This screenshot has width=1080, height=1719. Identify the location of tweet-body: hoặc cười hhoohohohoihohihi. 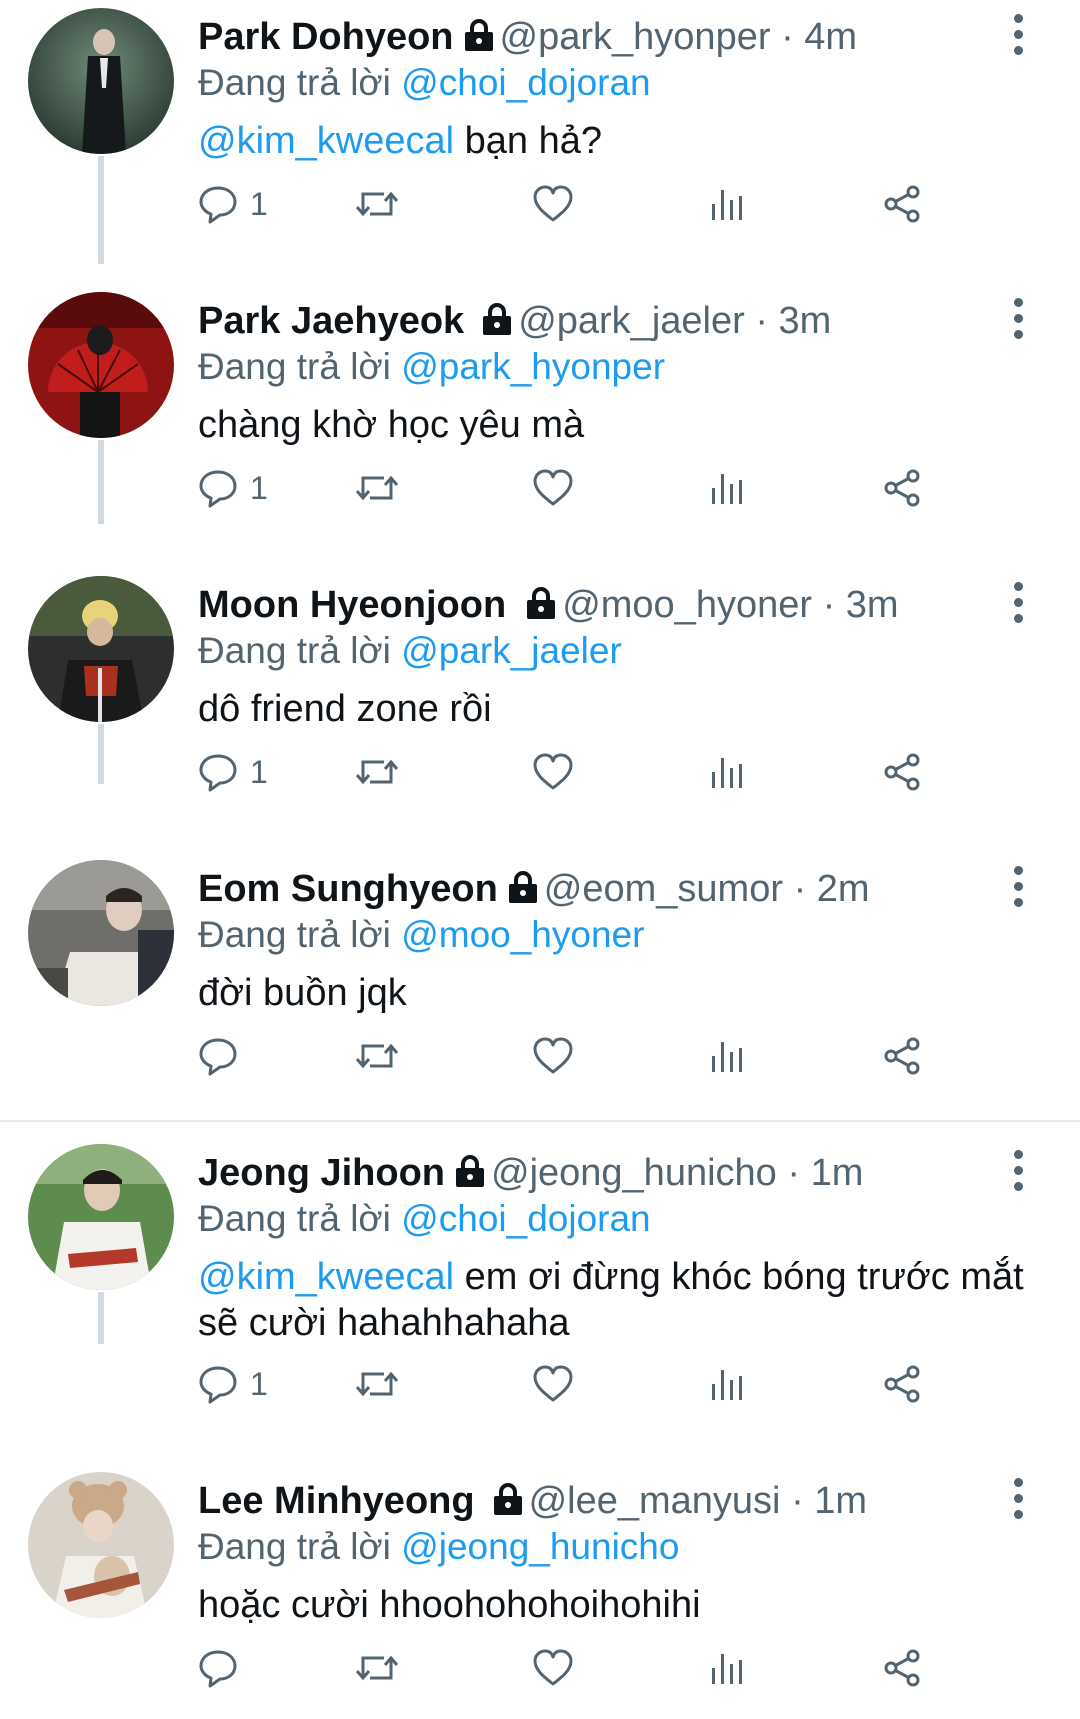
(449, 1605).